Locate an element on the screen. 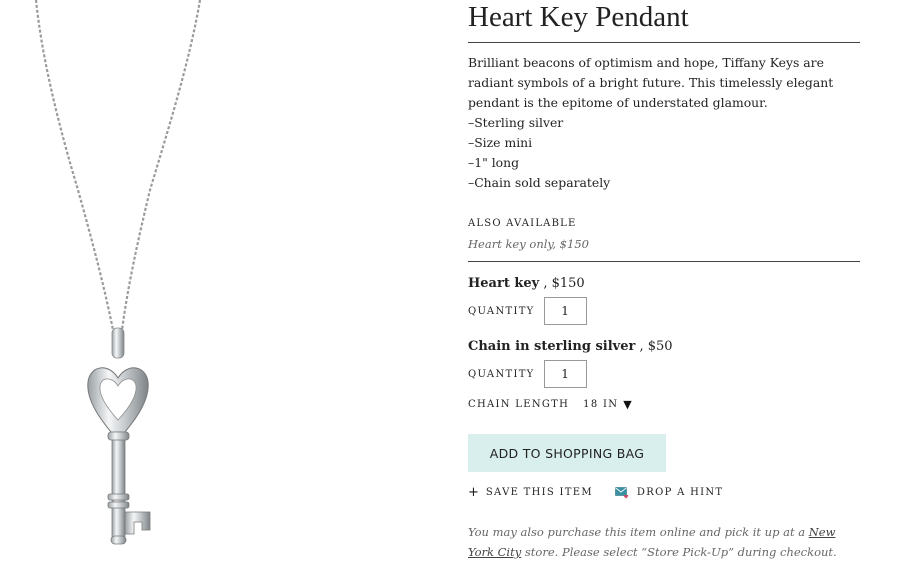  also-available-label: ALSO AVAILABLE is located at coordinates (522, 223).